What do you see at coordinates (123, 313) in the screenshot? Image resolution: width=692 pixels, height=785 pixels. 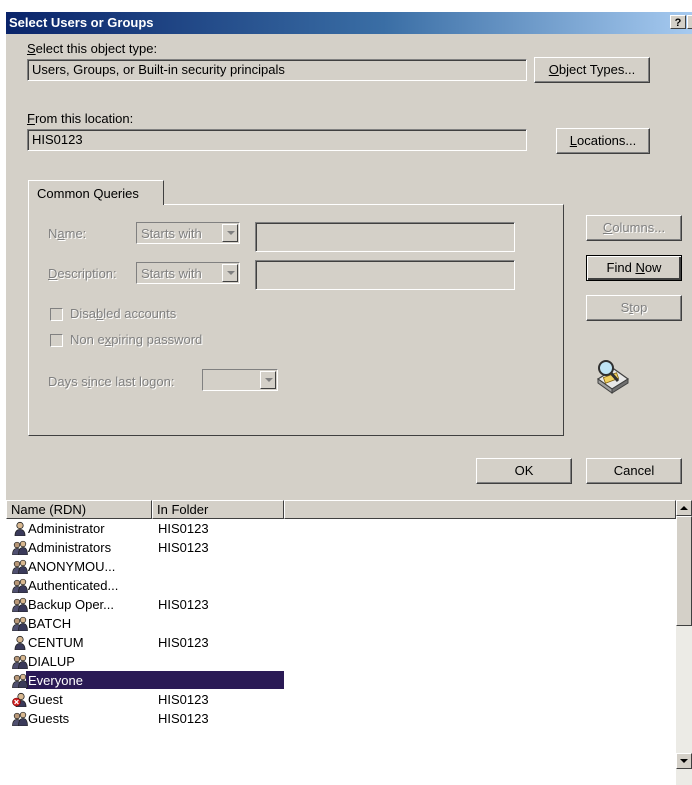 I see `disabled-accounts-label: Disabled accounts` at bounding box center [123, 313].